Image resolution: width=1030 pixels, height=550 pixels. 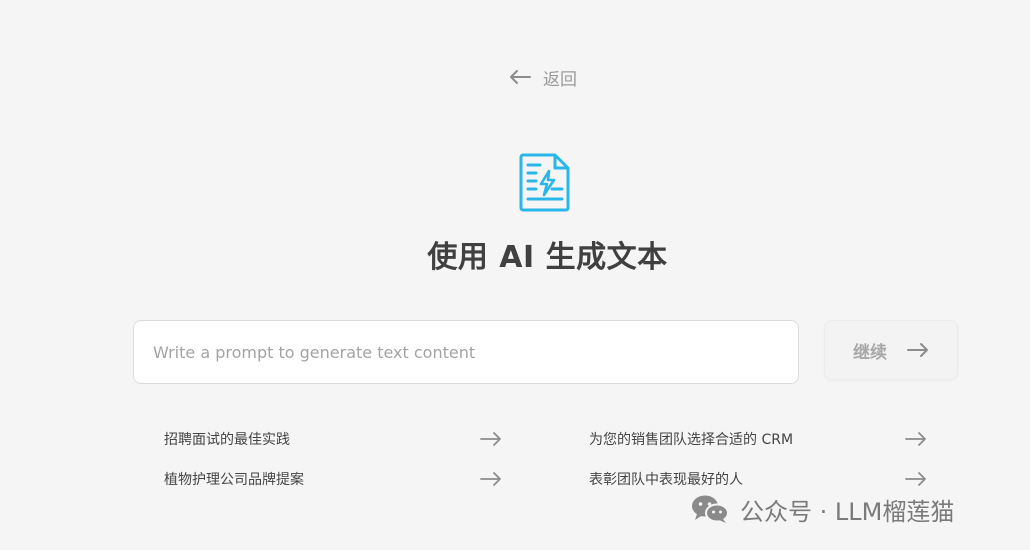 I want to click on suggestion-item: 为您的销售团队选择合适的 CRM, so click(x=758, y=439).